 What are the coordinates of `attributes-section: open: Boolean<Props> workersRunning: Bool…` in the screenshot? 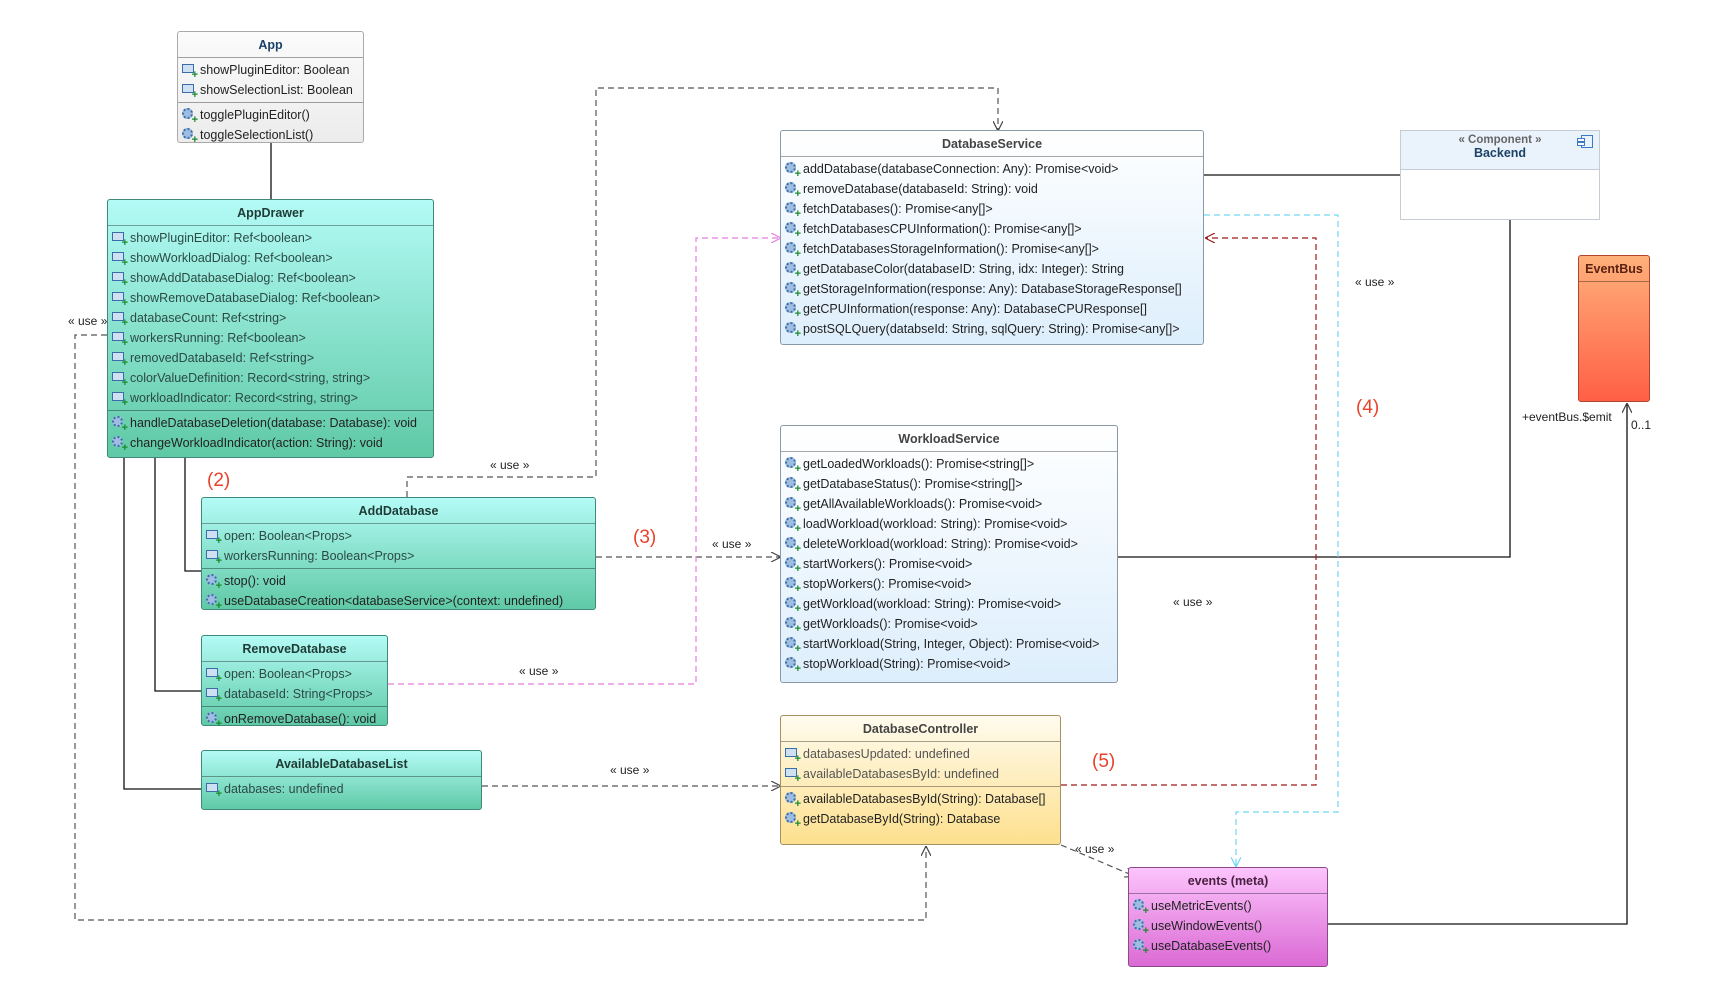 It's located at (398, 546).